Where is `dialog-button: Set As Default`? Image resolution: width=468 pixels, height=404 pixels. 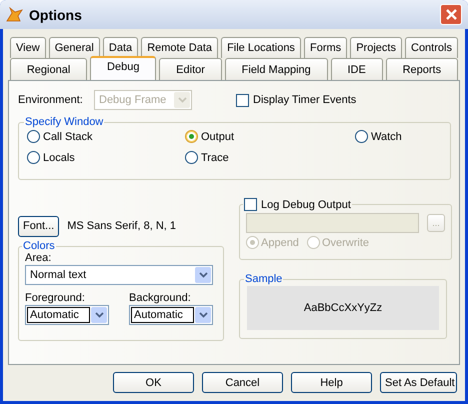
dialog-button: Set As Default is located at coordinates (418, 382).